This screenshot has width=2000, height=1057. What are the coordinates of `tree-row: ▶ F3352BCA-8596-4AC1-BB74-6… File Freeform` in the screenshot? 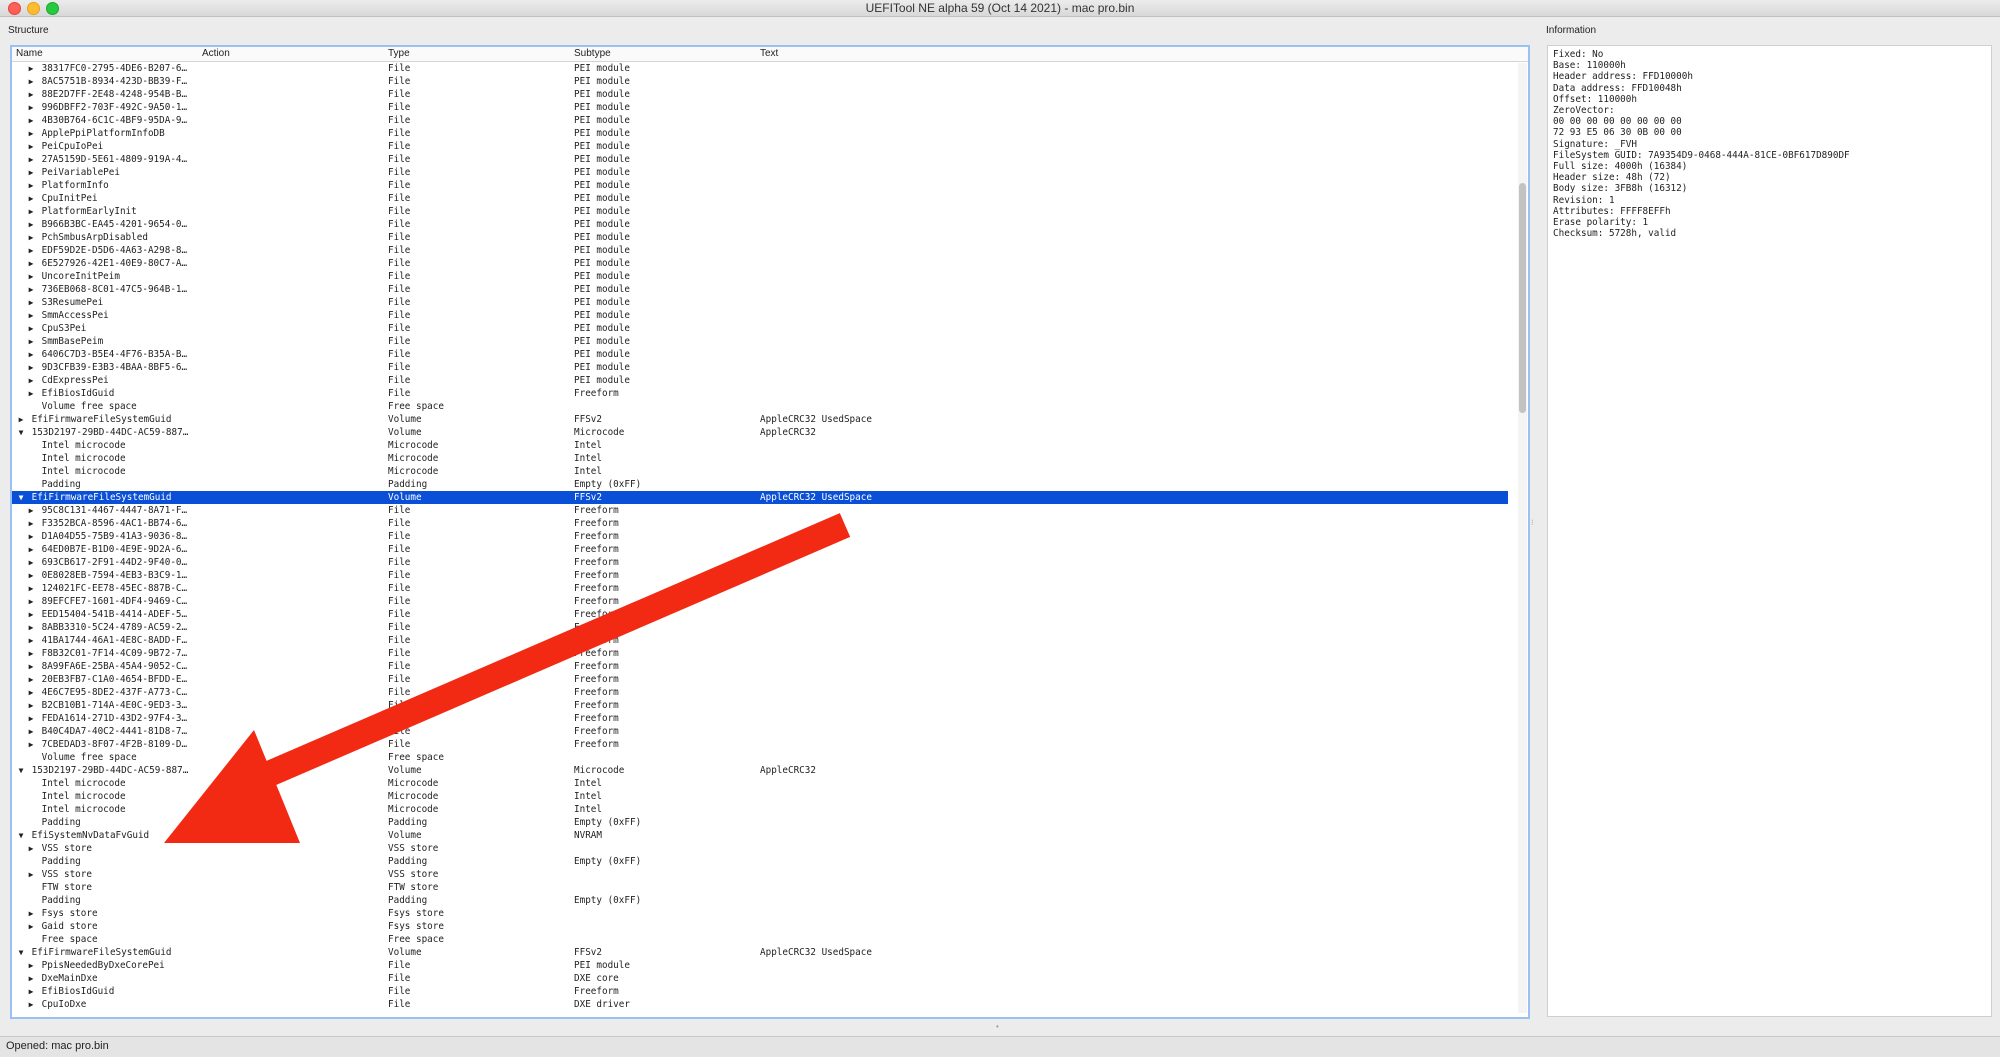 It's located at (760, 523).